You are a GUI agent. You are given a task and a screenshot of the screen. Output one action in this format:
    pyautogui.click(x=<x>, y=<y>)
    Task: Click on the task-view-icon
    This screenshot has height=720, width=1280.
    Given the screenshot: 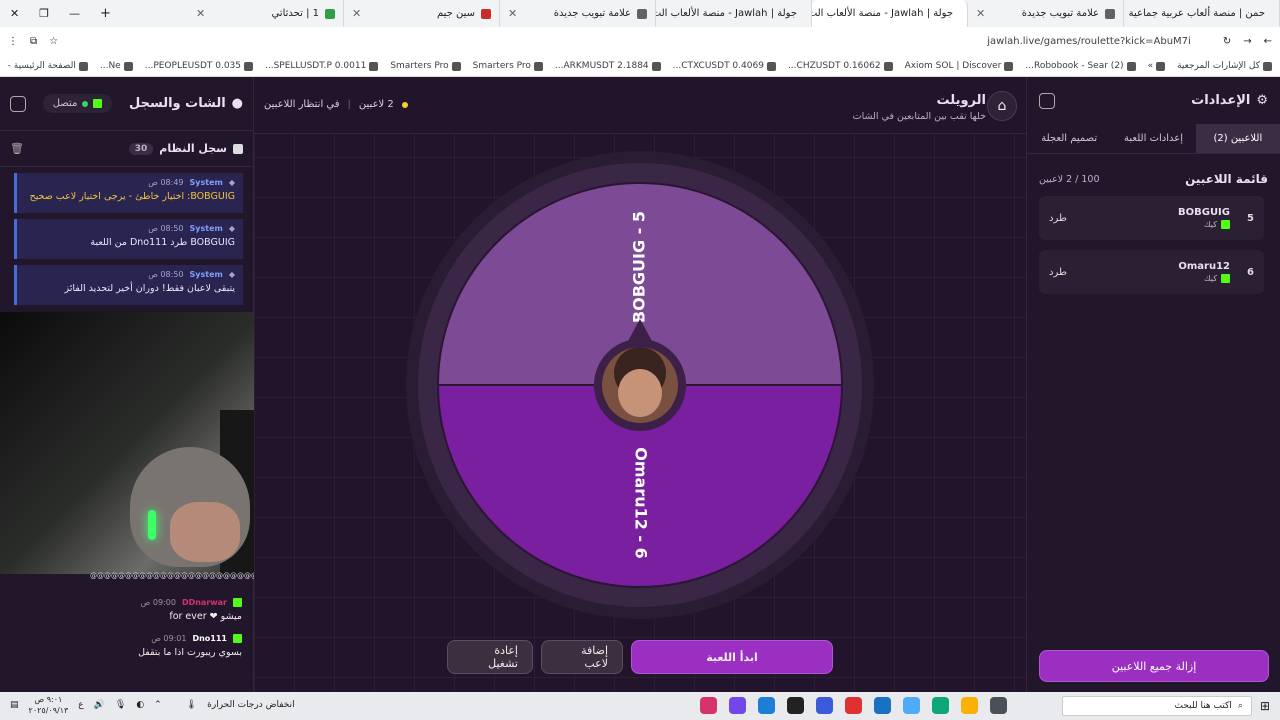 What is the action you would take?
    pyautogui.click(x=998, y=705)
    